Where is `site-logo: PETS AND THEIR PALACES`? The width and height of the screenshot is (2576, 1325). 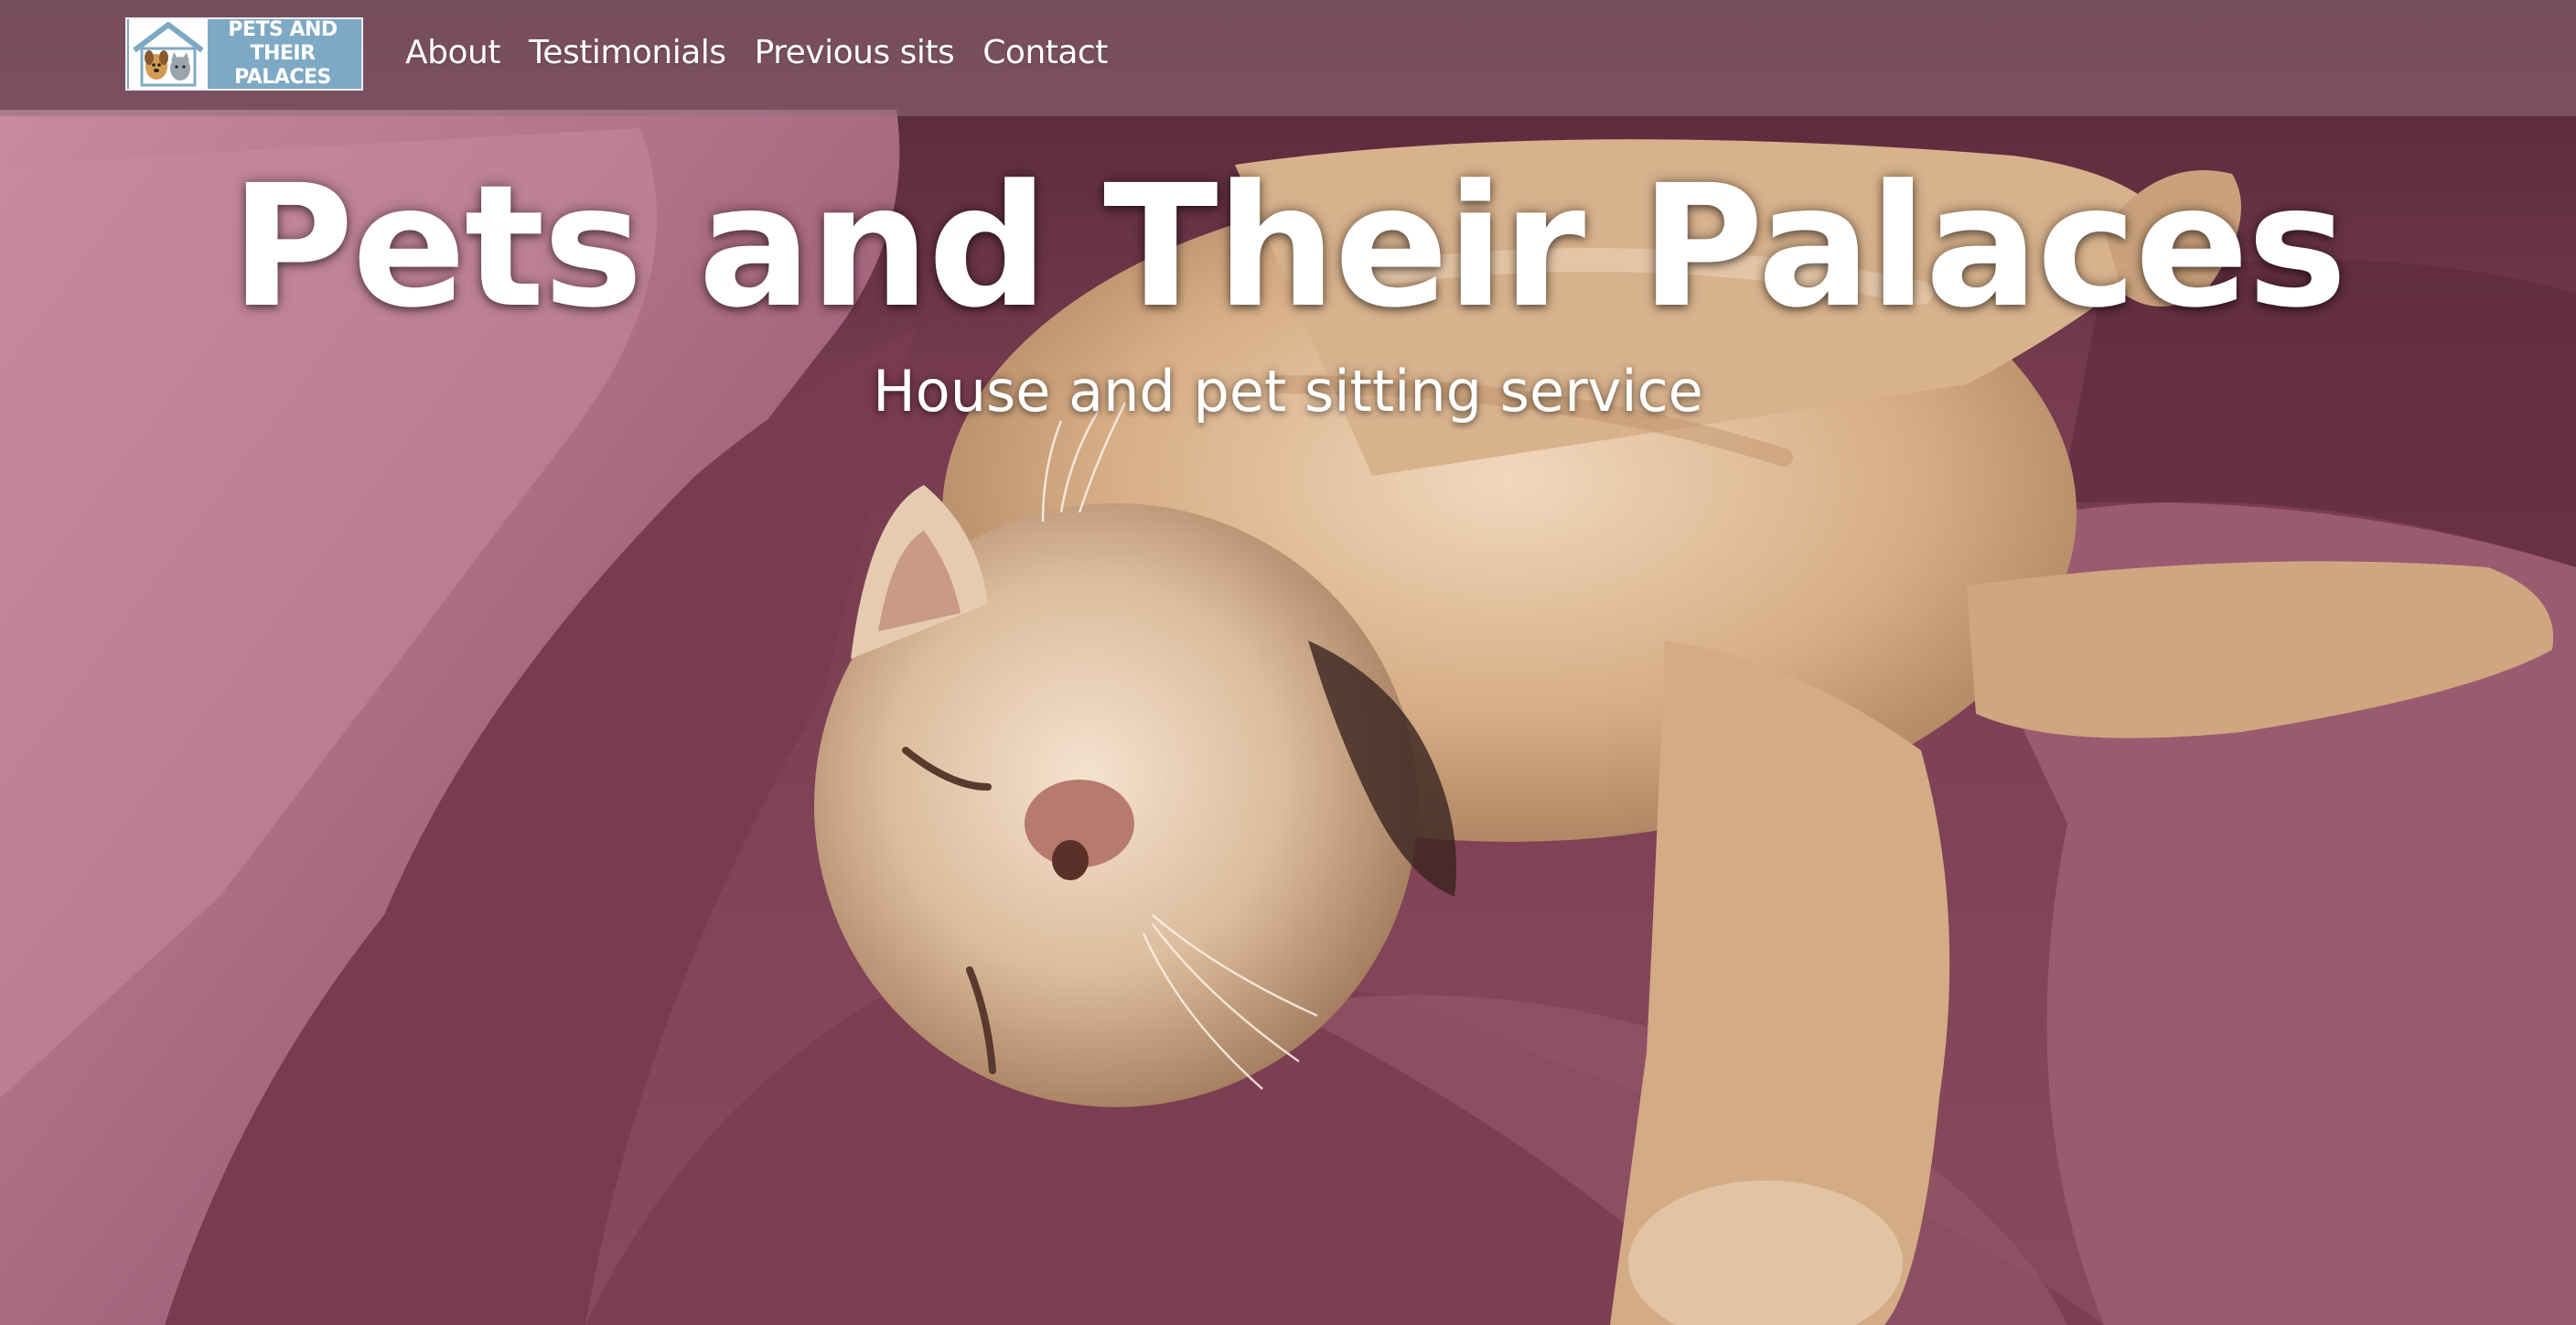 site-logo: PETS AND THEIR PALACES is located at coordinates (244, 54).